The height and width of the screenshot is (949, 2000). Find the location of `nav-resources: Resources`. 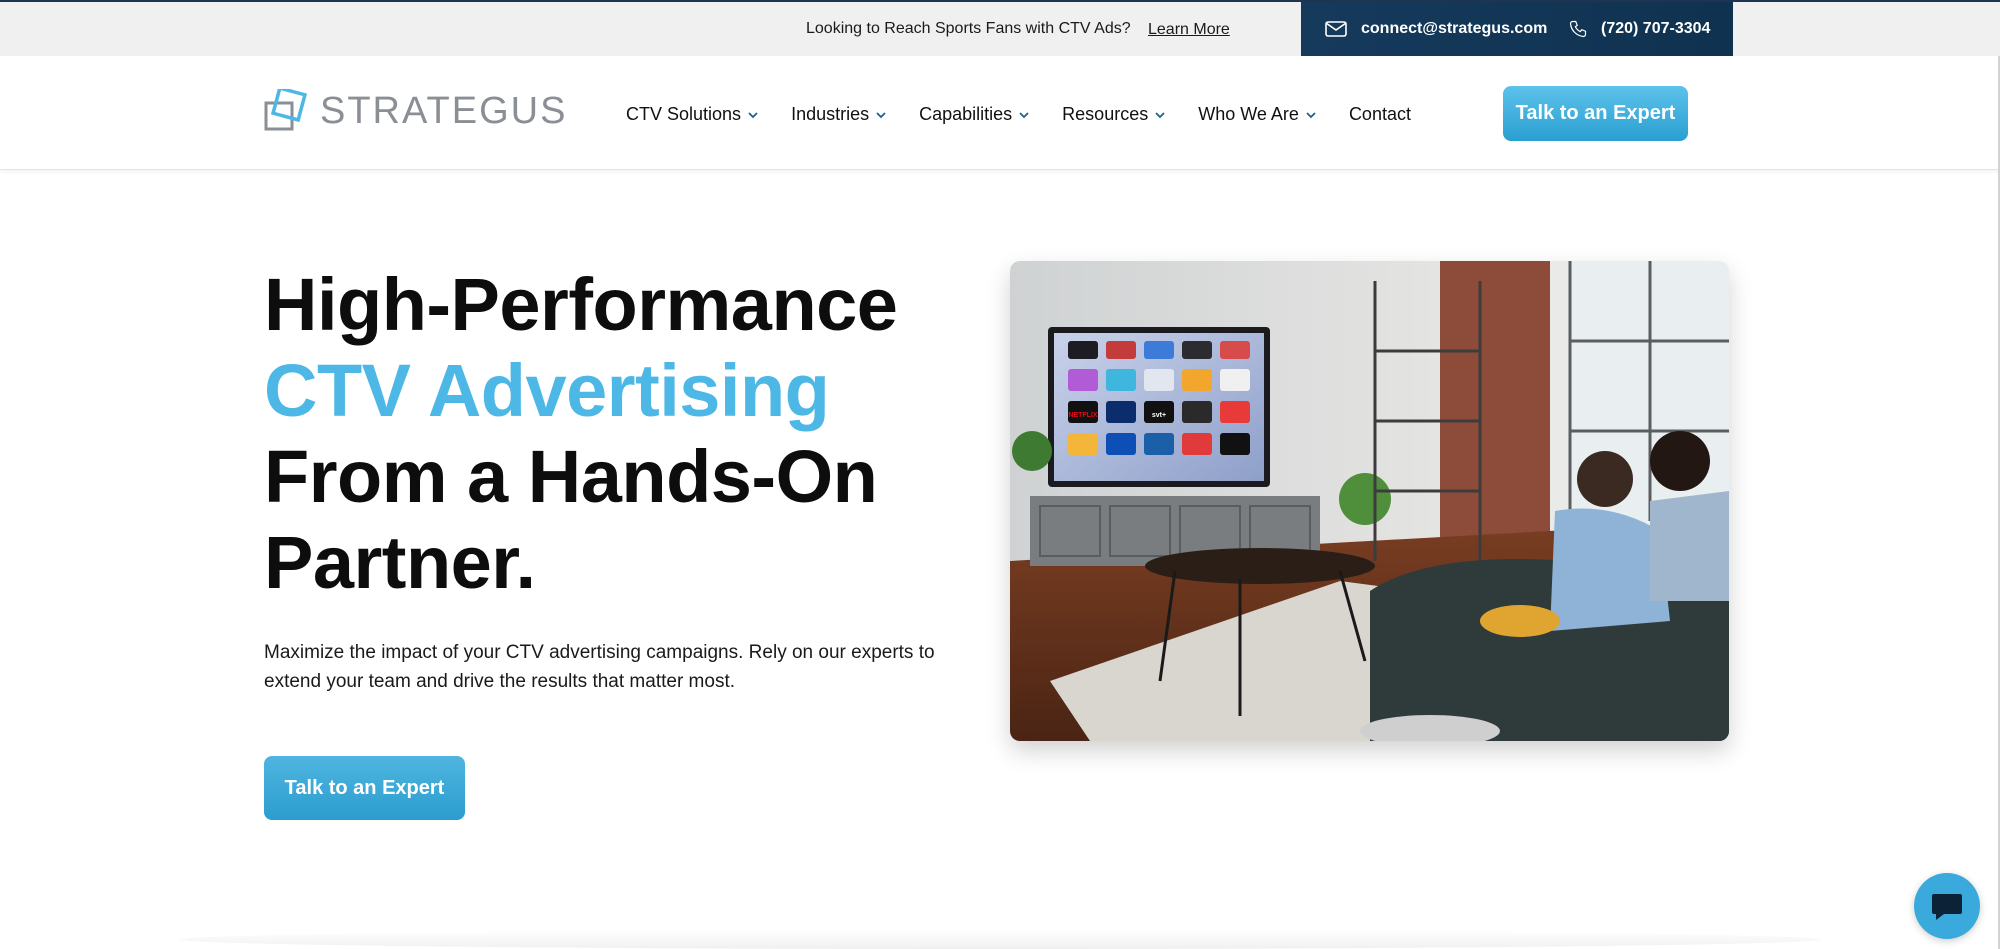

nav-resources: Resources is located at coordinates (1114, 114).